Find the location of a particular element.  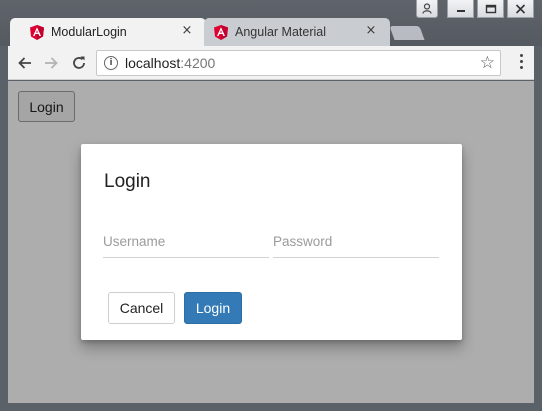

window-controls is located at coordinates (475, 9).